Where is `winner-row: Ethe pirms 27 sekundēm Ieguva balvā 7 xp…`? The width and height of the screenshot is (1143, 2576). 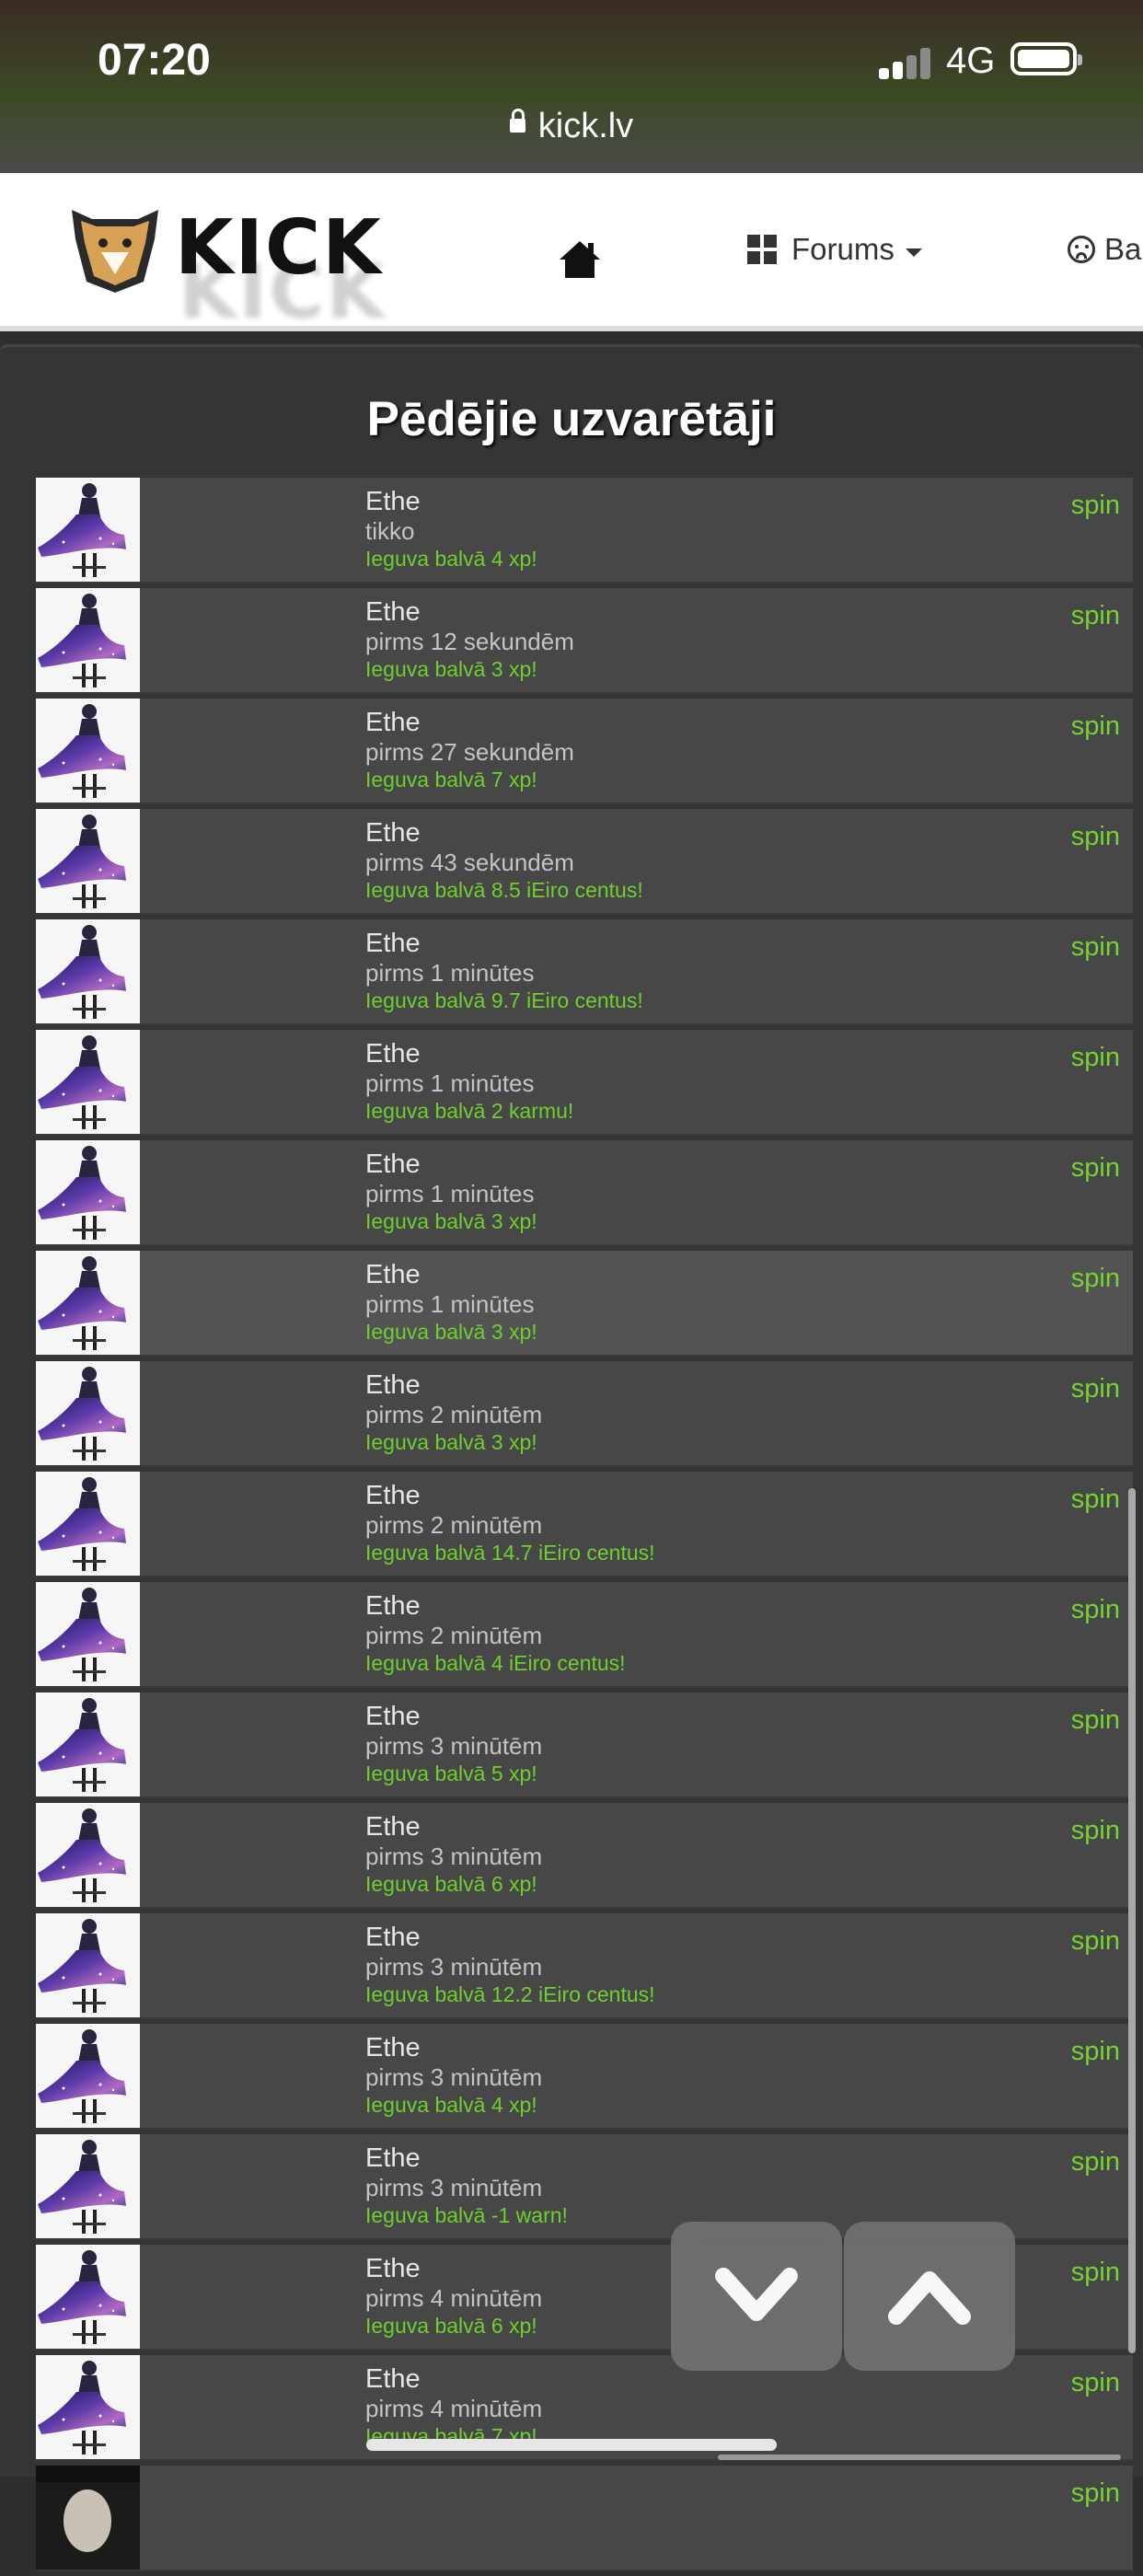
winner-row: Ethe pirms 27 sekundēm Ieguva balvā 7 xp… is located at coordinates (585, 751).